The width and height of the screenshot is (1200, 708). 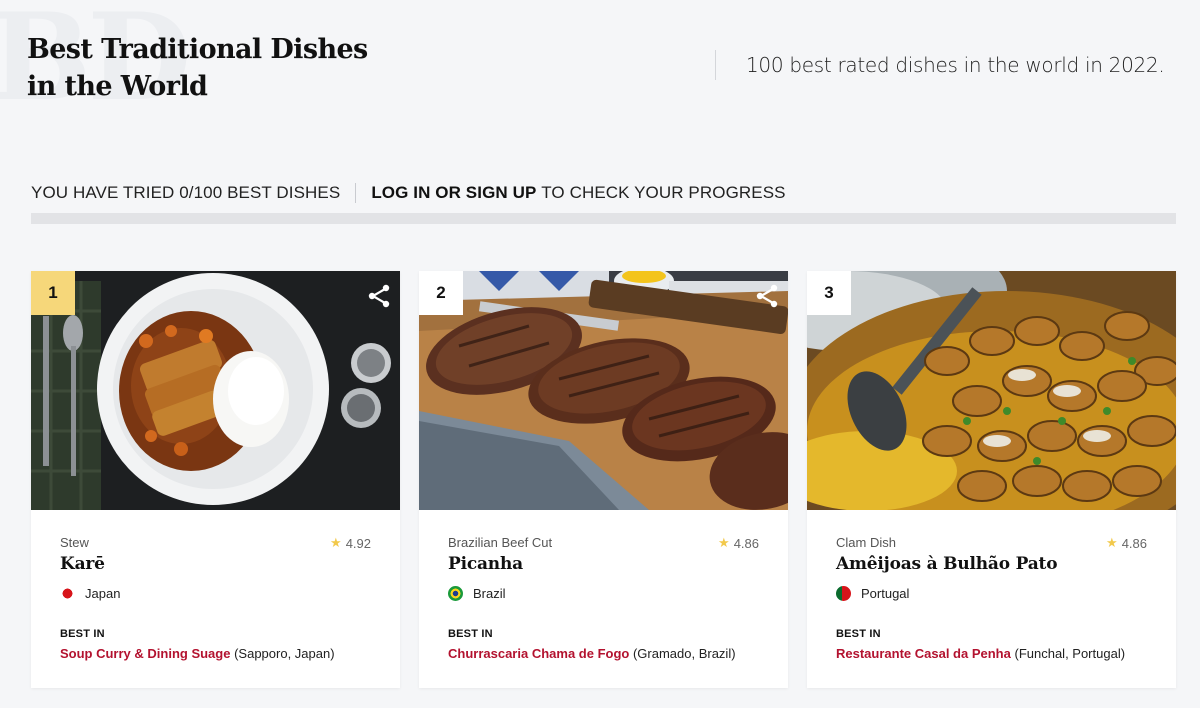 I want to click on japan-flag-icon, so click(x=67, y=593).